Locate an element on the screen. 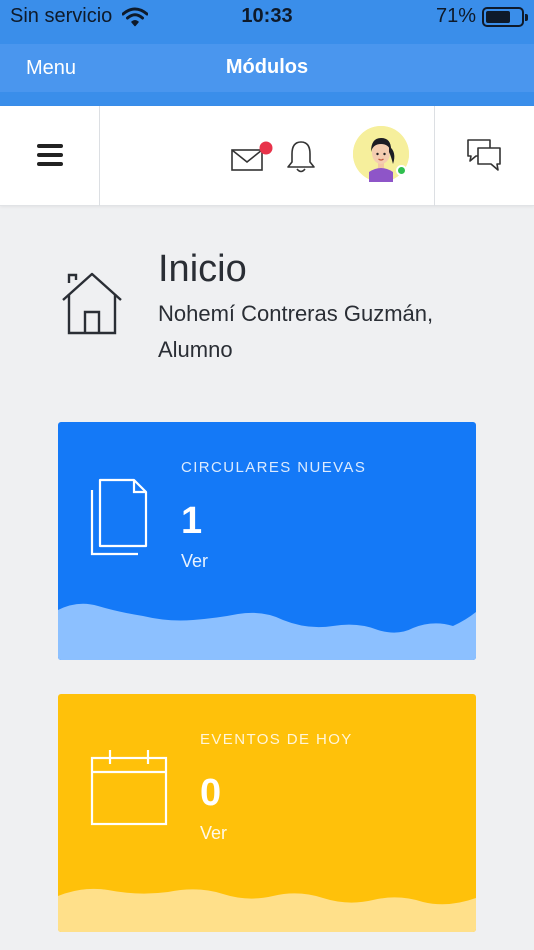 This screenshot has height=950, width=534. nav-title: Módulos is located at coordinates (267, 67).